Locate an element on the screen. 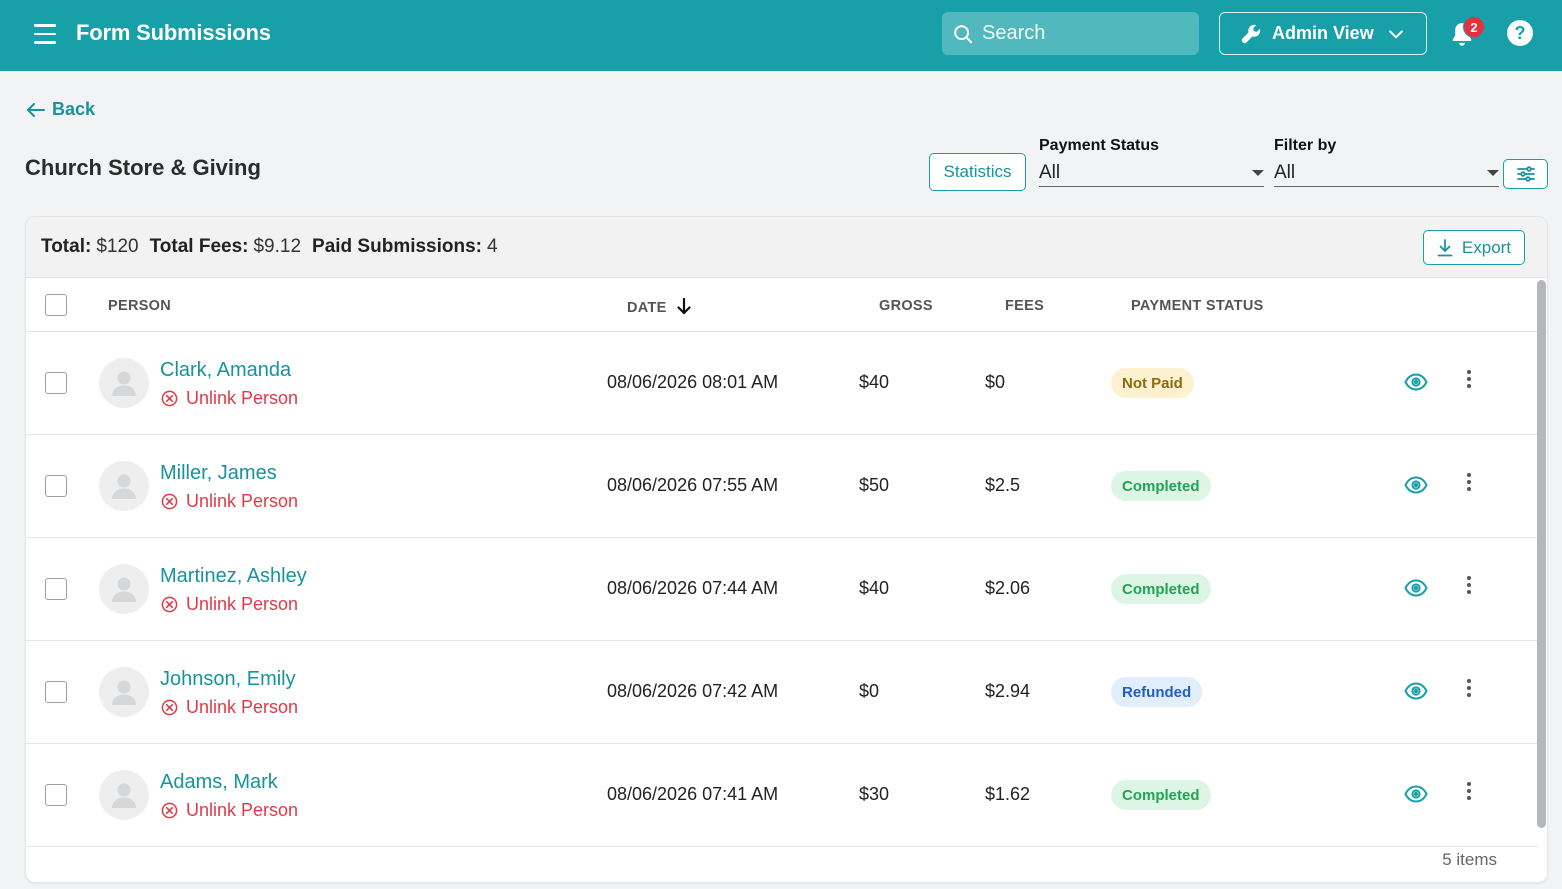 This screenshot has width=1562, height=889. arrow-down-icon is located at coordinates (684, 306).